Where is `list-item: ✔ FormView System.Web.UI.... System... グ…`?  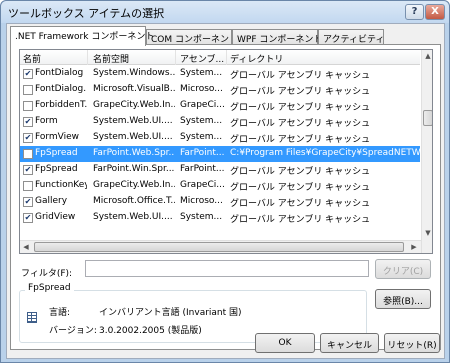 list-item: ✔ FormView System.Web.UI.... System... グ… is located at coordinates (220, 138).